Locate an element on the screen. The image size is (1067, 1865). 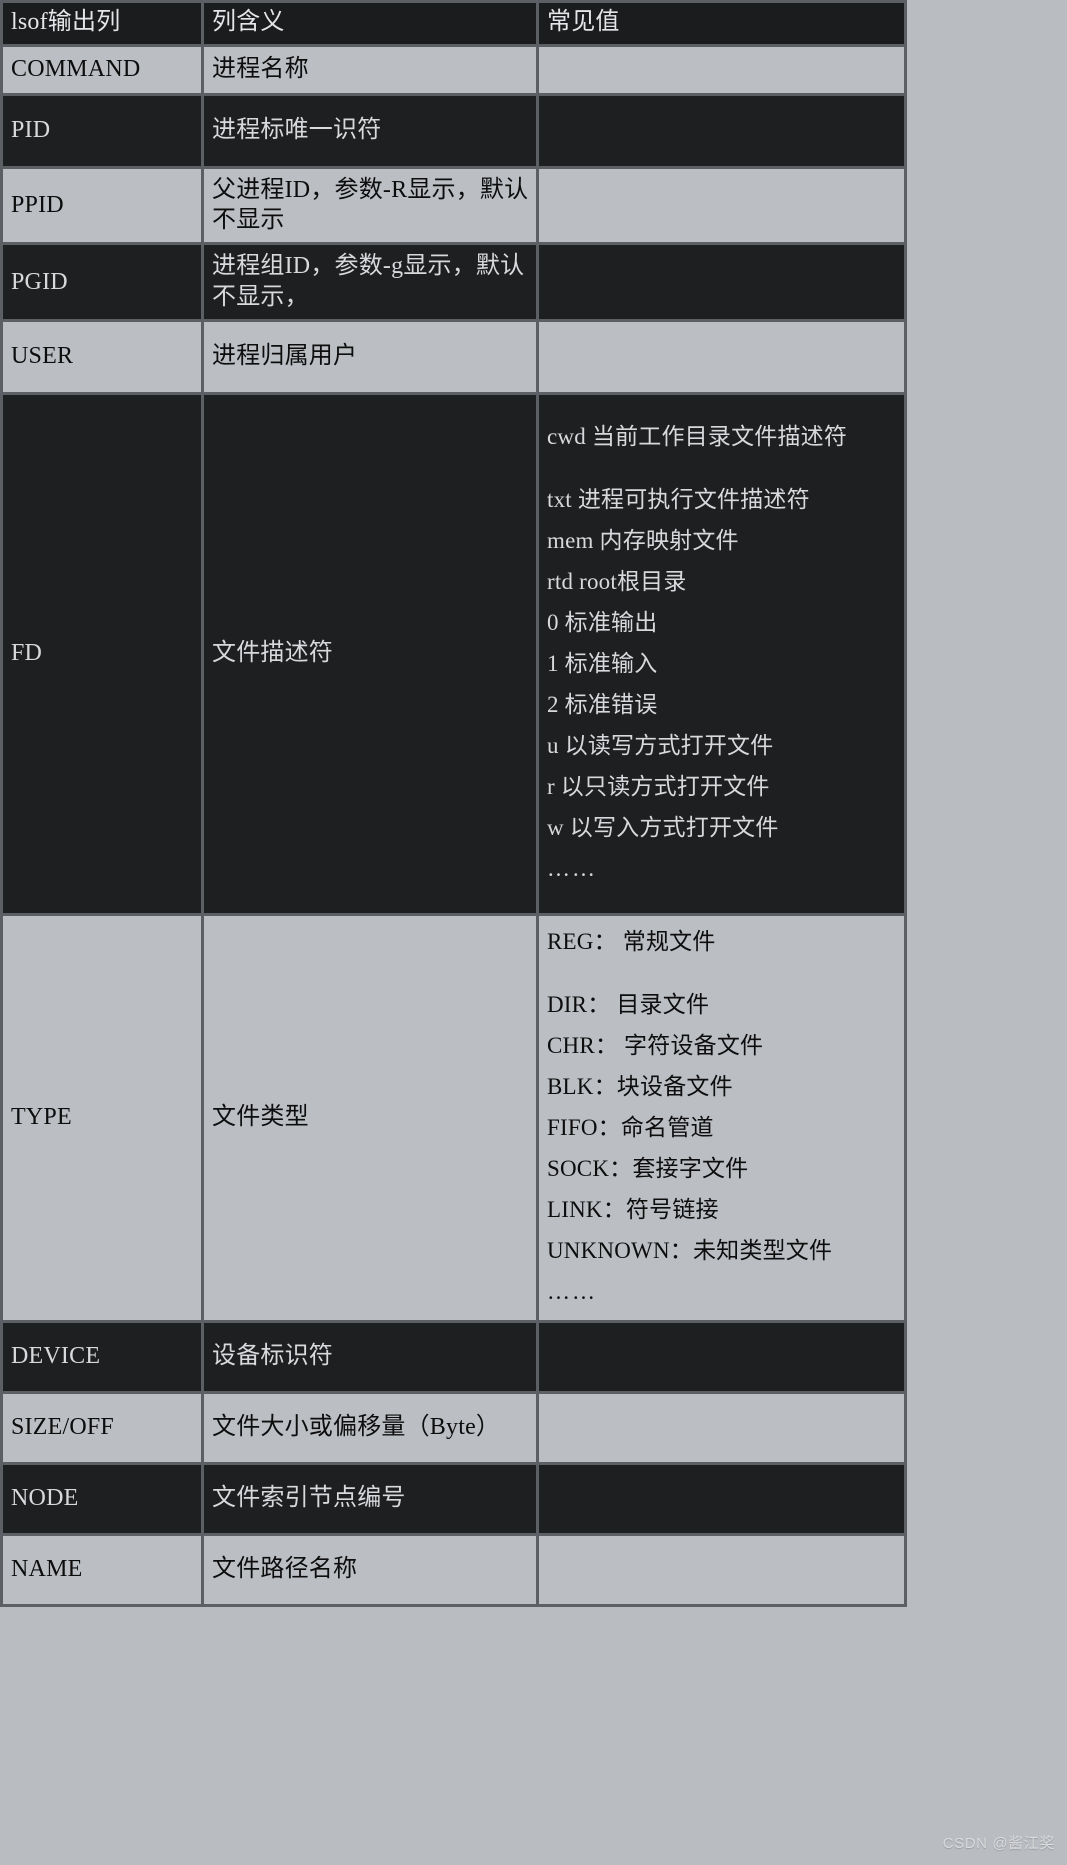
value-list-item: u 以读写方式打开文件 is located at coordinates (660, 745).